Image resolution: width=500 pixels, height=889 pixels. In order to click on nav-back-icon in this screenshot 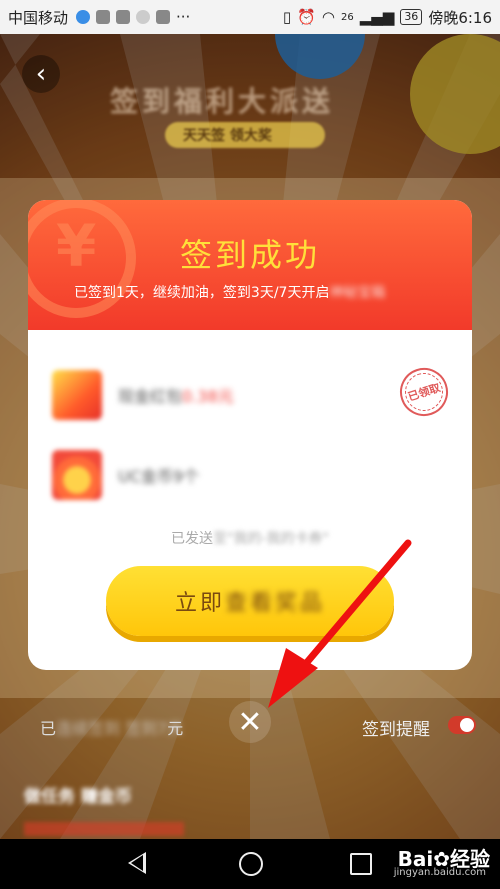, I will do `click(137, 863)`.